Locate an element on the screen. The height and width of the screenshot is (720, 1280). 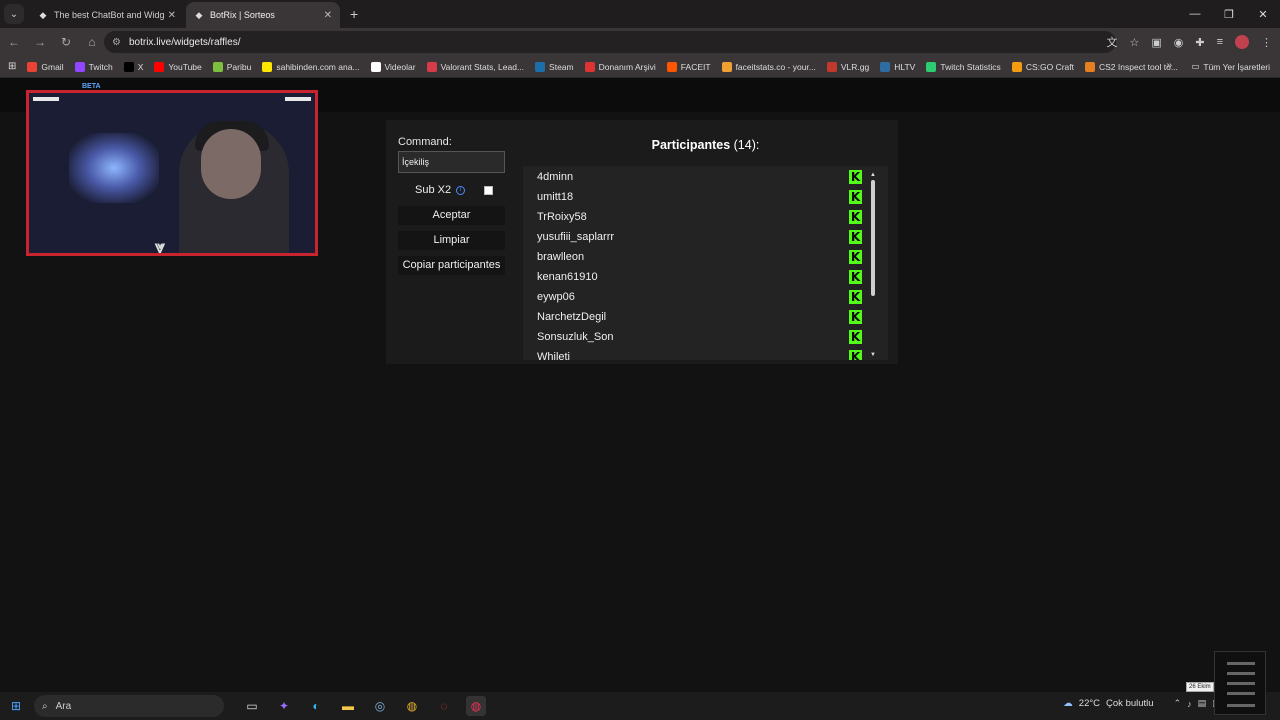
steam-icon: ◎ is located at coordinates (380, 706).